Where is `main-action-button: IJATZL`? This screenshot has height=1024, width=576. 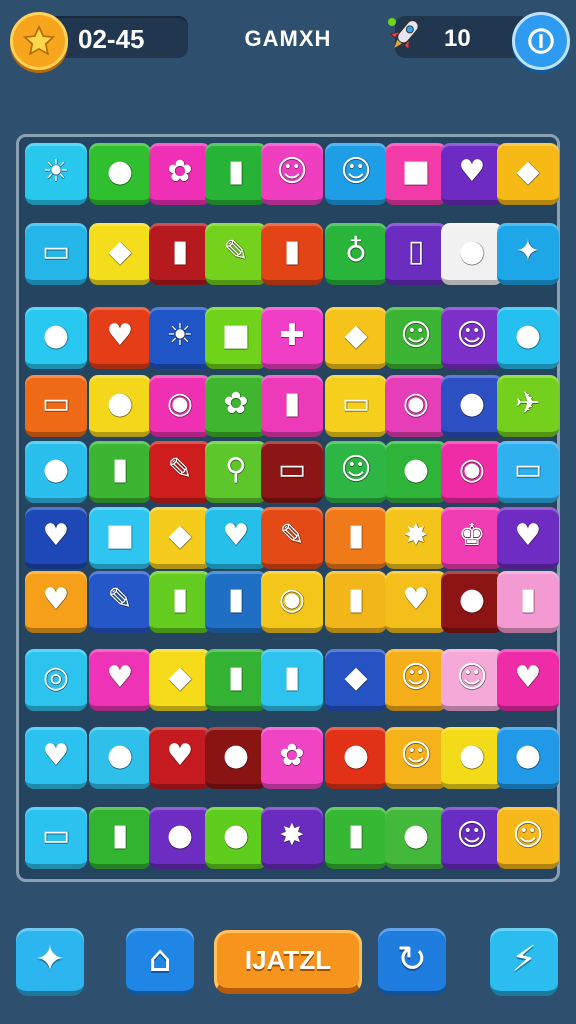
main-action-button: IJATZL is located at coordinates (288, 962).